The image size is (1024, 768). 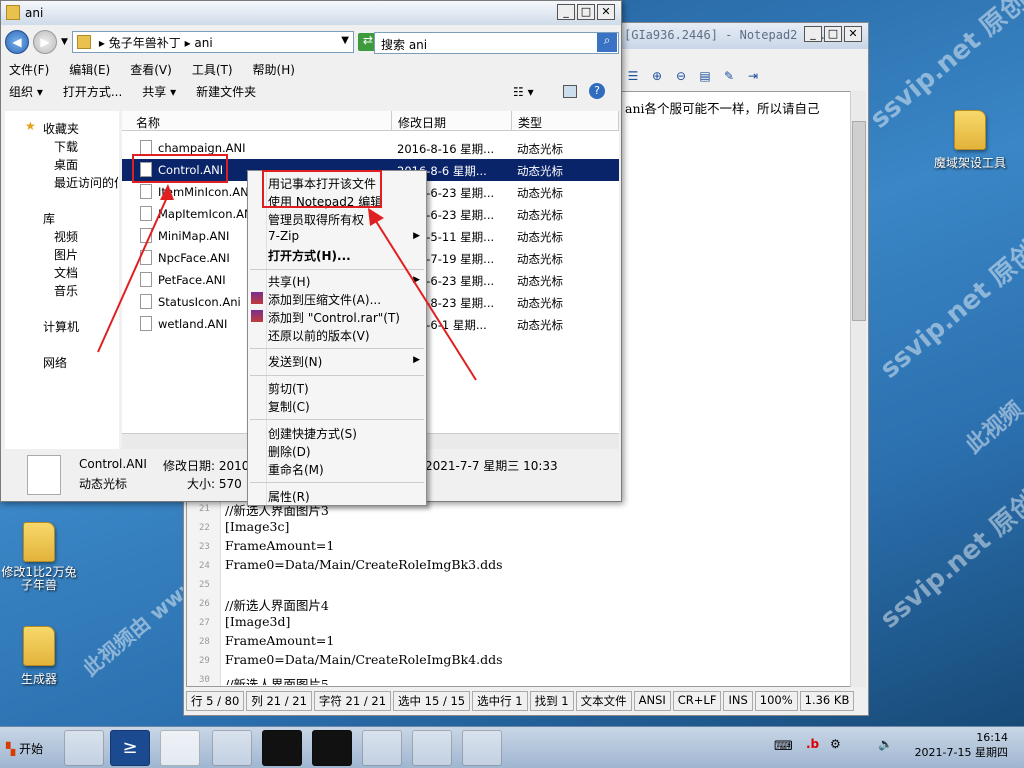 I want to click on explorer-titlebar: ani _ □ ✕, so click(x=311, y=13).